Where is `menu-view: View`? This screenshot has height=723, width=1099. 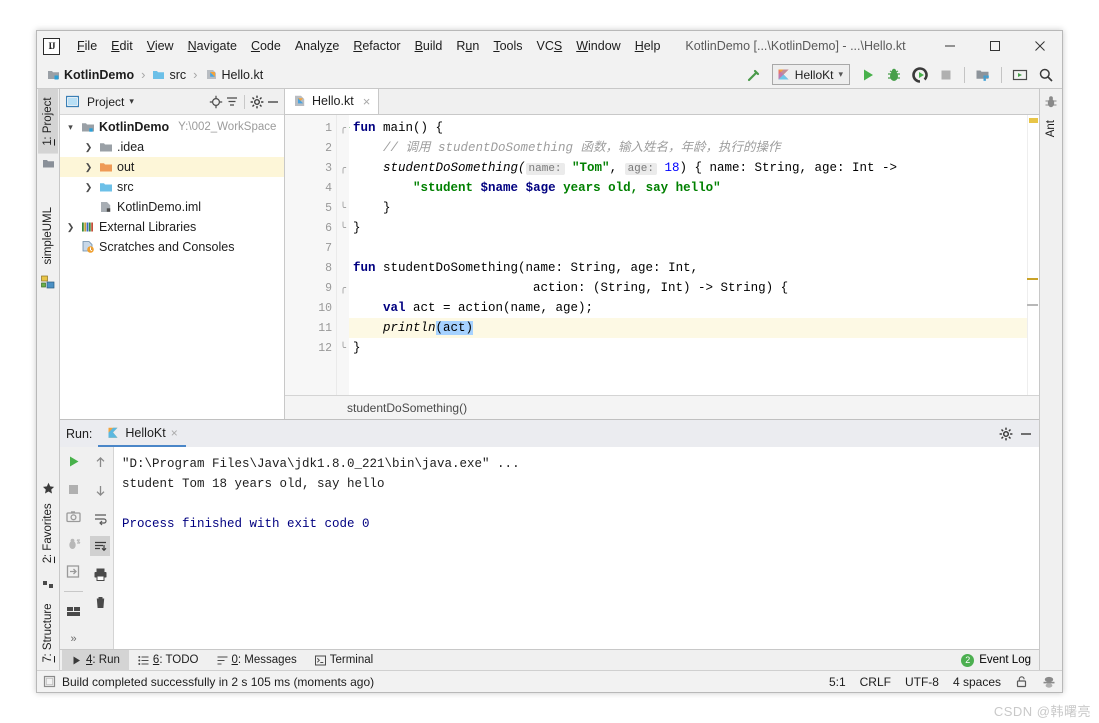 menu-view: View is located at coordinates (160, 46).